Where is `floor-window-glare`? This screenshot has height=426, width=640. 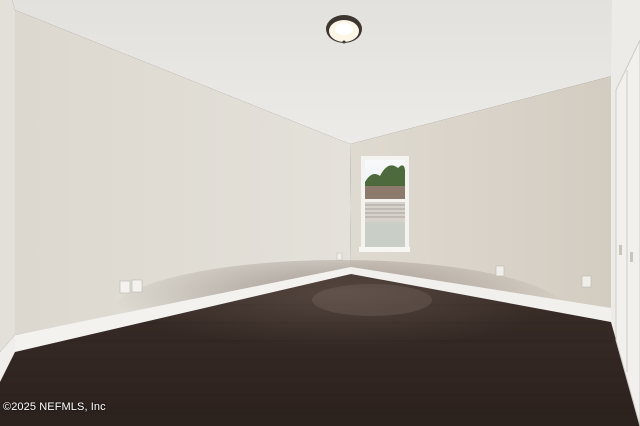 floor-window-glare is located at coordinates (372, 300).